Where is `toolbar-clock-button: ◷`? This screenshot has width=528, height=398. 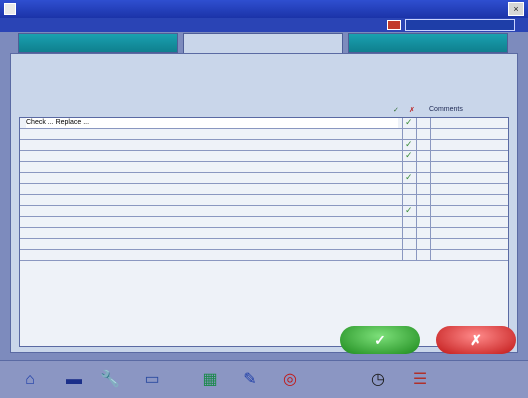 toolbar-clock-button: ◷ is located at coordinates (378, 380).